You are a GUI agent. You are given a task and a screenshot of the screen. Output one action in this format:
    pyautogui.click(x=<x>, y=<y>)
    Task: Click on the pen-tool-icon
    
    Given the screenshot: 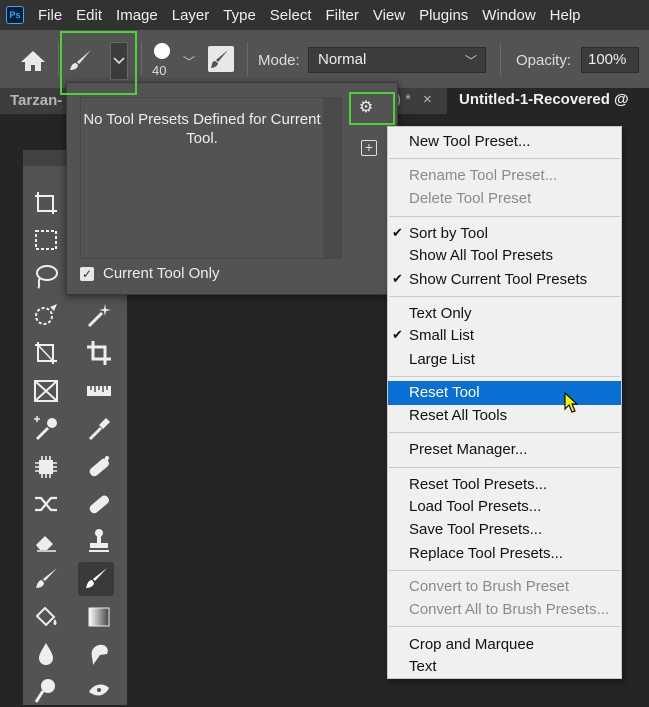 What is the action you would take?
    pyautogui.click(x=99, y=690)
    